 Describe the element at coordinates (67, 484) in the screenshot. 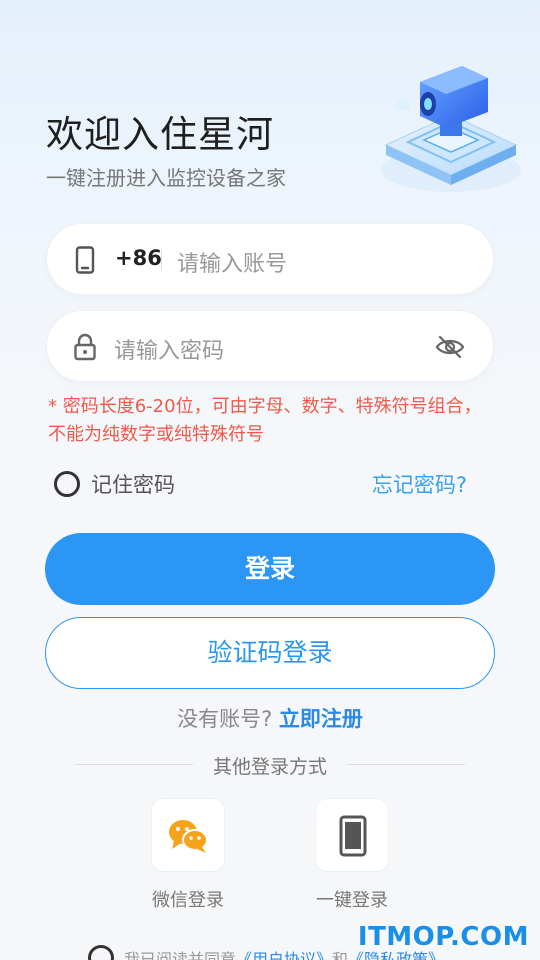

I see `remember-radio` at that location.